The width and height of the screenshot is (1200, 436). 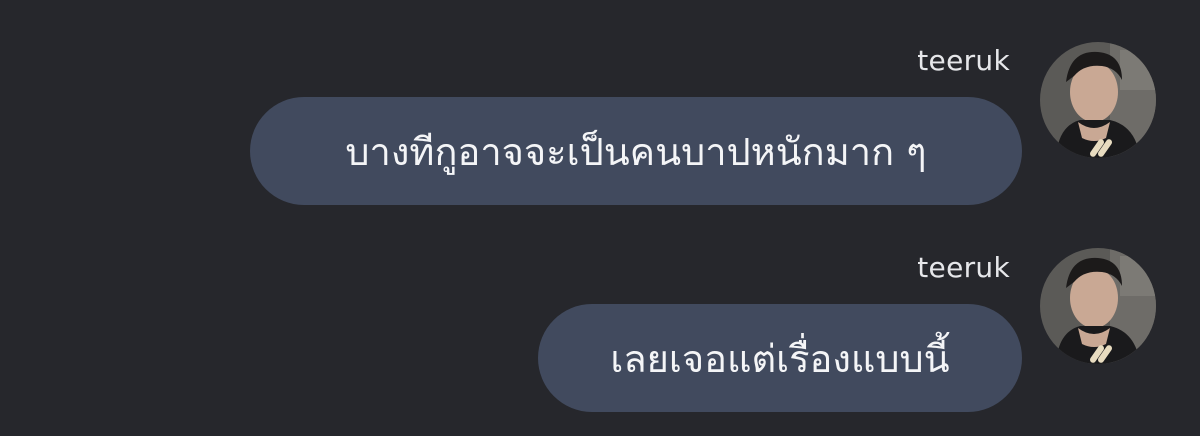 I want to click on message-bubble: เลยเจอแต่เรื่องแบบนี้, so click(x=780, y=358).